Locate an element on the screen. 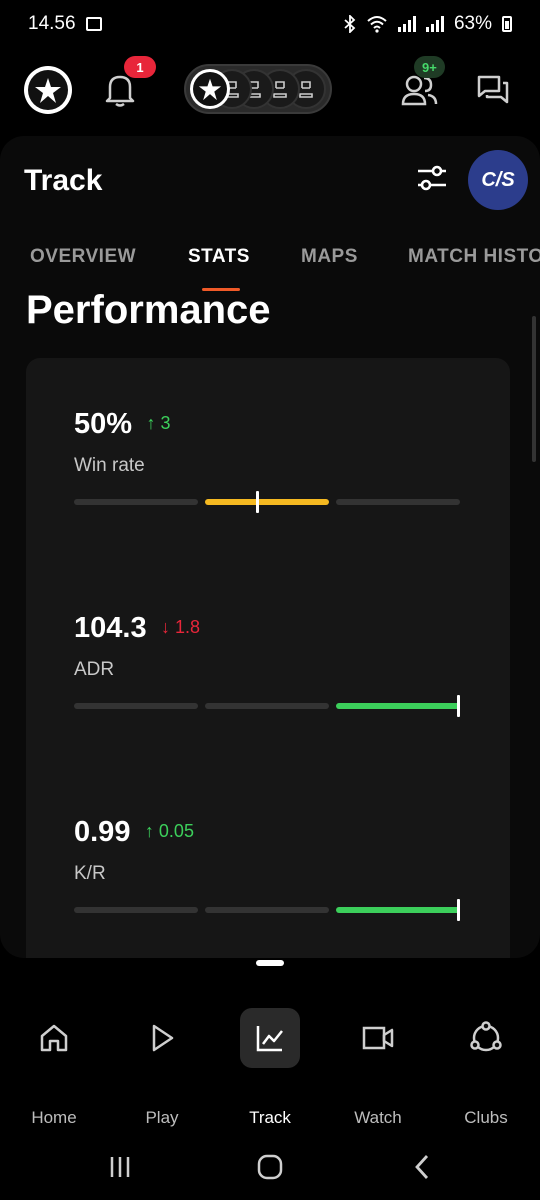  bluetooth-icon is located at coordinates (350, 24).